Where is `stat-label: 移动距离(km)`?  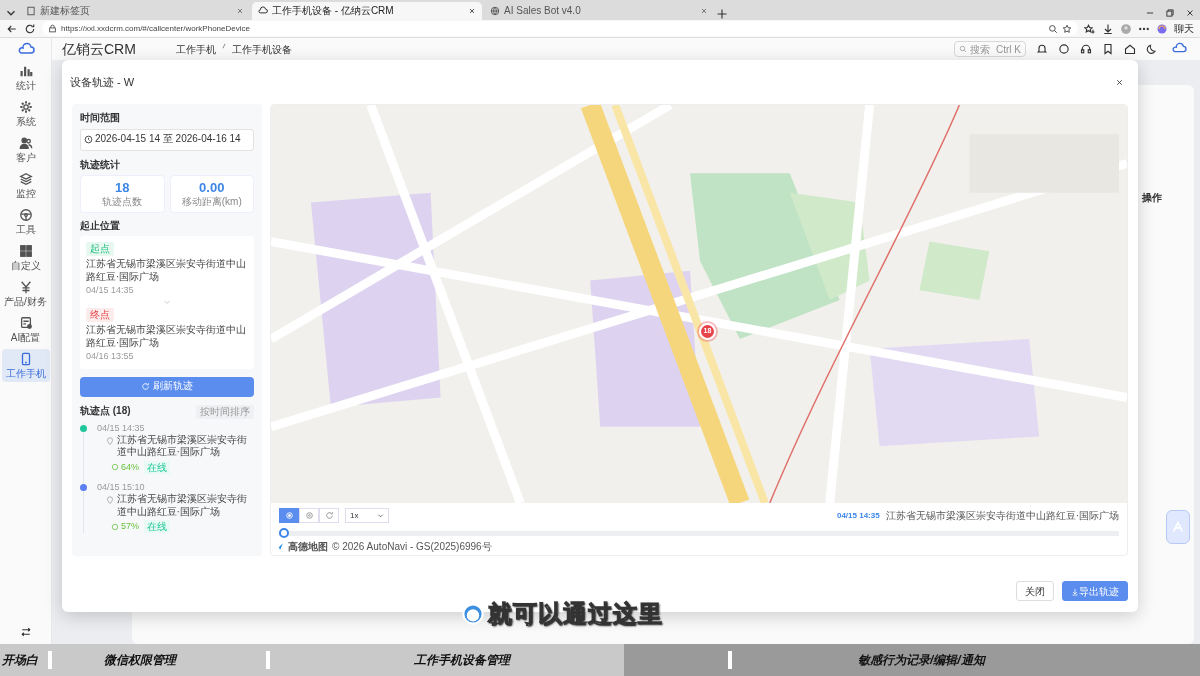
stat-label: 移动距离(km) is located at coordinates (211, 202).